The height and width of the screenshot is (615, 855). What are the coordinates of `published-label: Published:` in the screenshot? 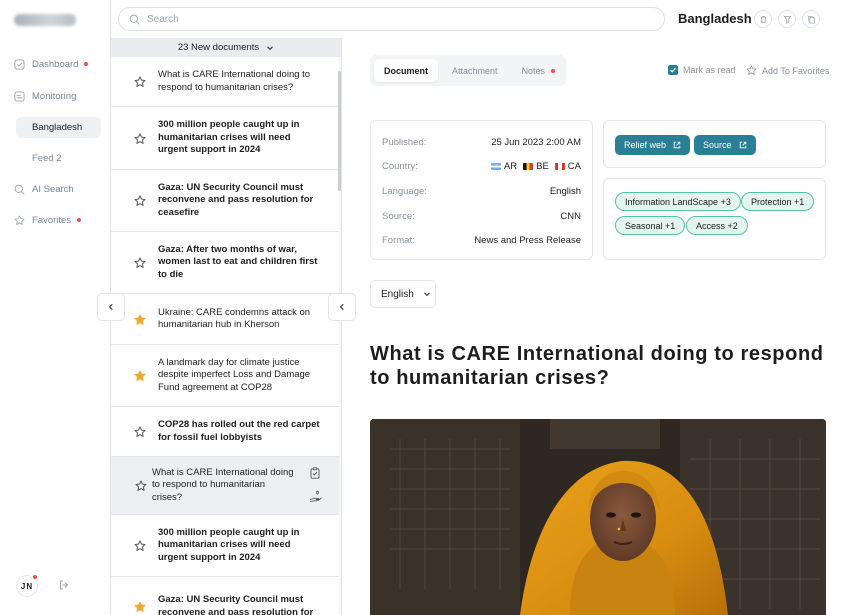 It's located at (404, 142).